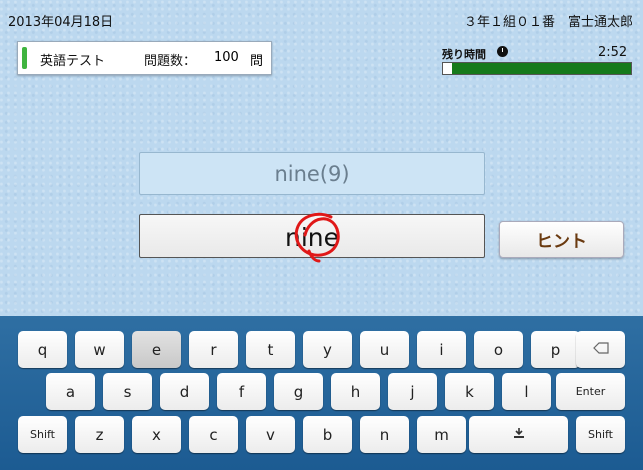 Image resolution: width=643 pixels, height=470 pixels. What do you see at coordinates (270, 349) in the screenshot?
I see `key-t: t` at bounding box center [270, 349].